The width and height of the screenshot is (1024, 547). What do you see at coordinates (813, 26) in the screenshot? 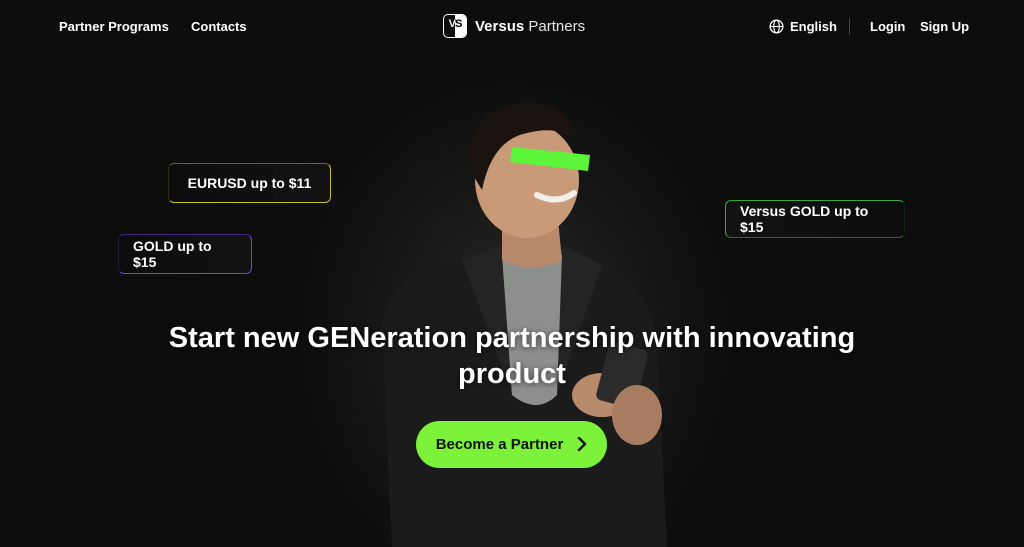
I see `language-label: English` at bounding box center [813, 26].